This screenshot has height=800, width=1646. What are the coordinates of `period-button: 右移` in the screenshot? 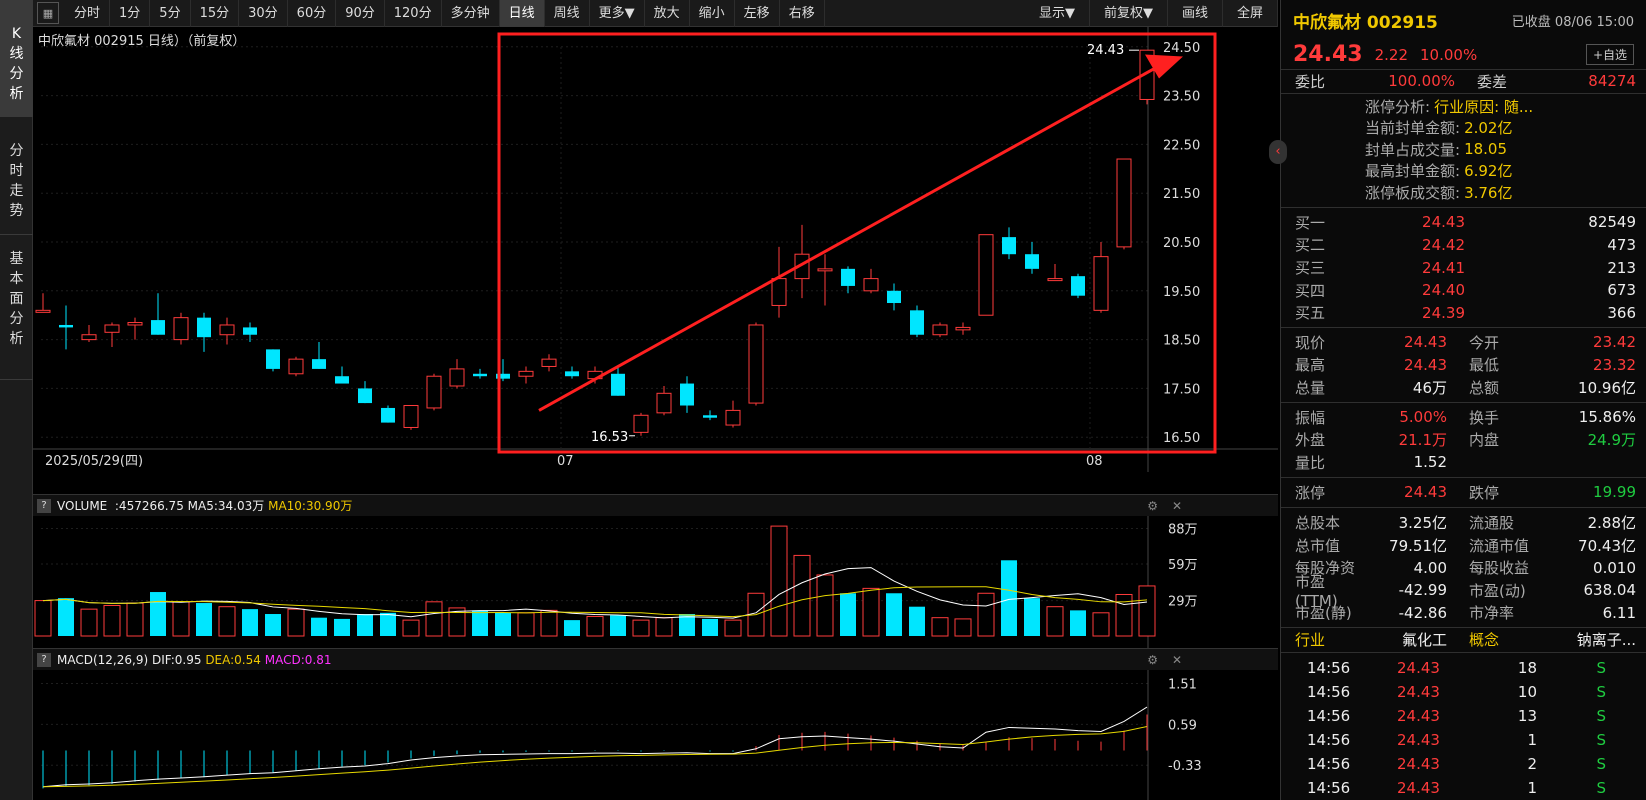 It's located at (802, 13).